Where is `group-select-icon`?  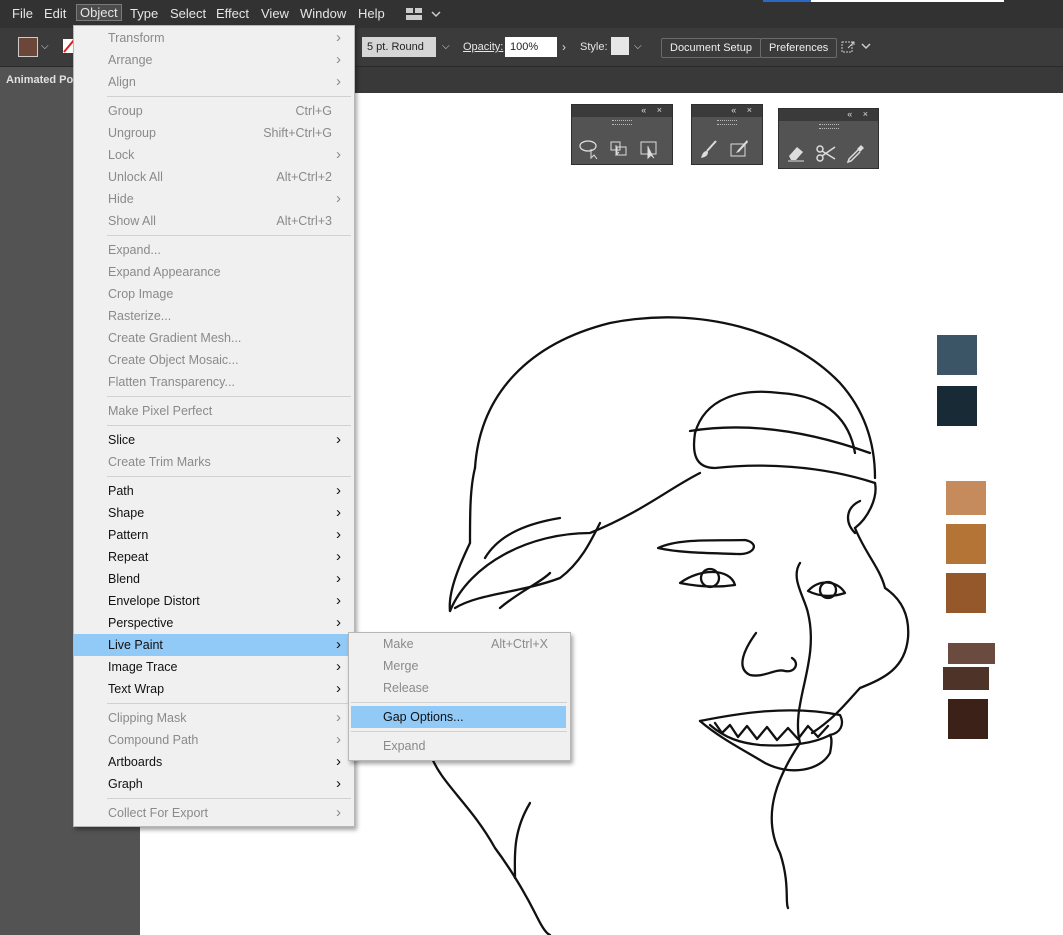
group-select-icon is located at coordinates (619, 149).